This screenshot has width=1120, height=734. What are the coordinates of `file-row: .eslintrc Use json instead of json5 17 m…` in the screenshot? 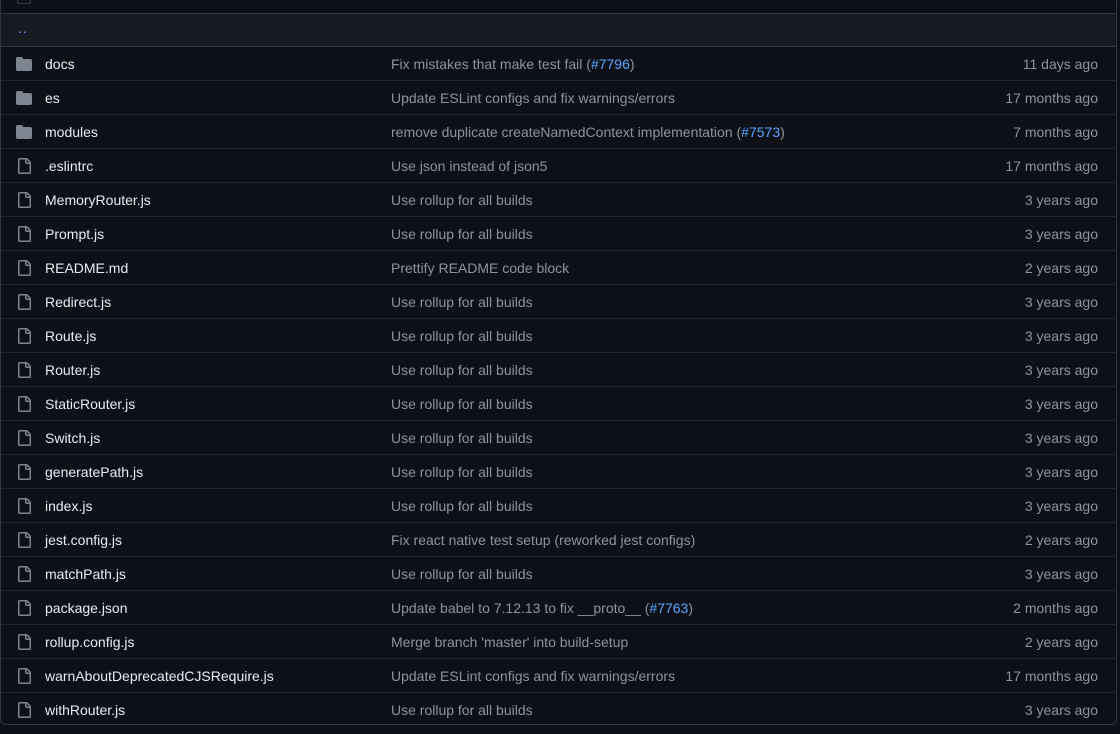 It's located at (558, 166).